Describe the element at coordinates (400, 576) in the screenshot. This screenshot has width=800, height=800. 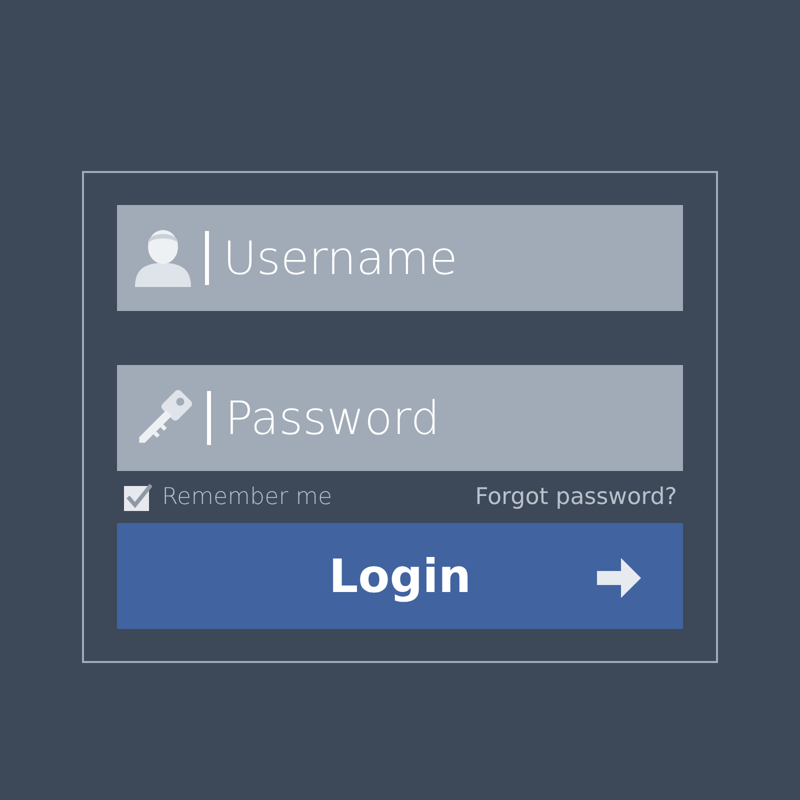
I see `login-button: Login` at that location.